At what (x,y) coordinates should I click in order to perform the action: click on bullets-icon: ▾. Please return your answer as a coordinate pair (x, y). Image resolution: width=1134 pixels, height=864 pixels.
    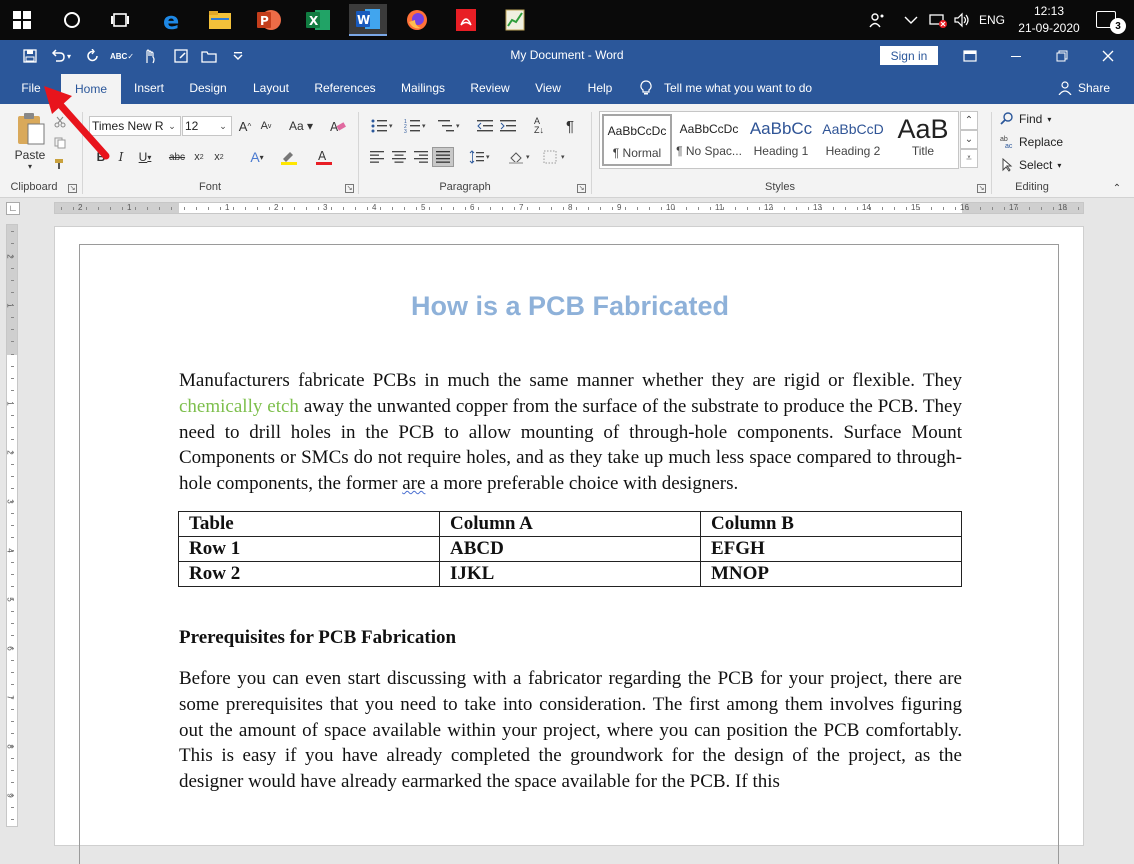
    Looking at the image, I should click on (382, 126).